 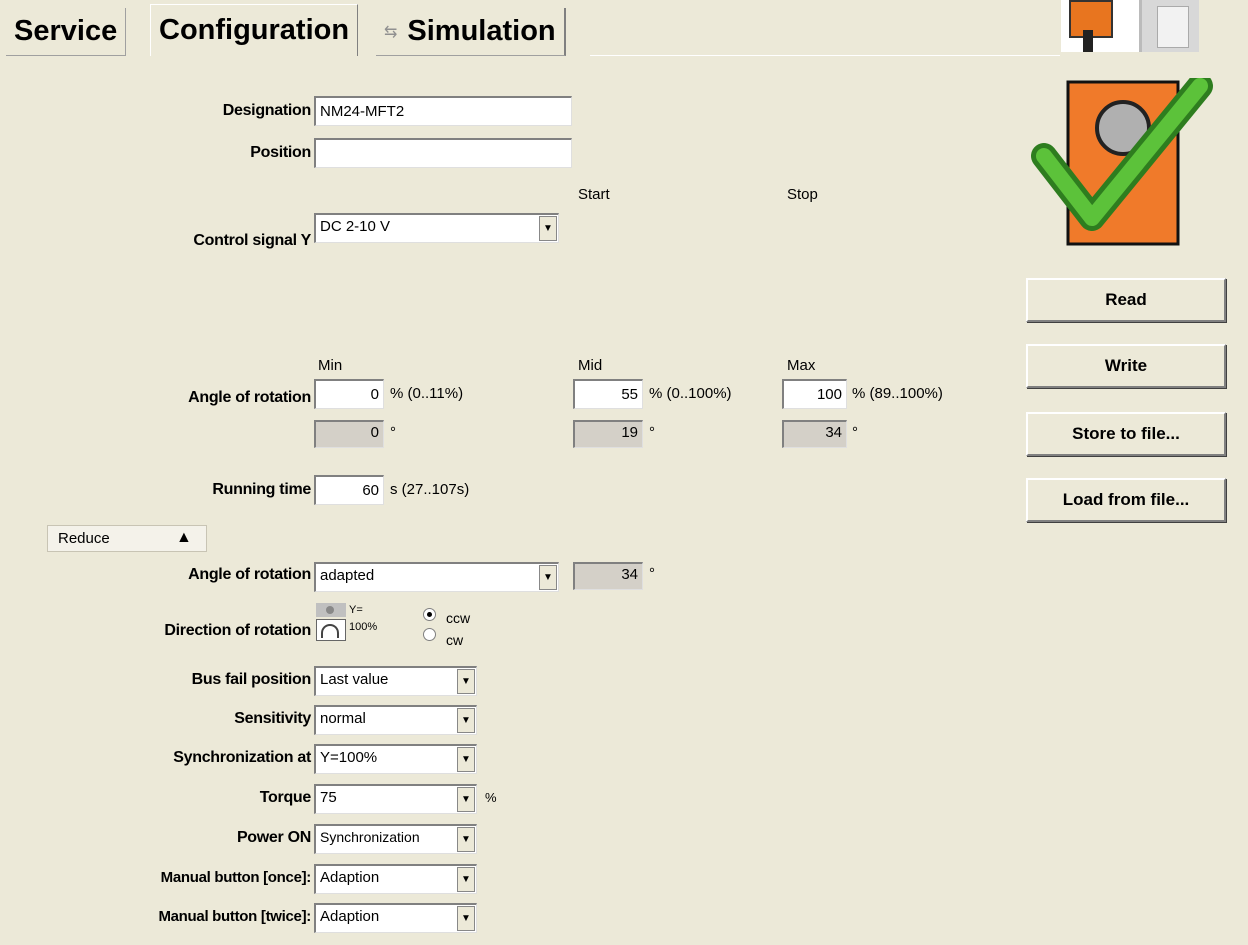 I want to click on device-thumbnail-icon, so click(x=1130, y=26).